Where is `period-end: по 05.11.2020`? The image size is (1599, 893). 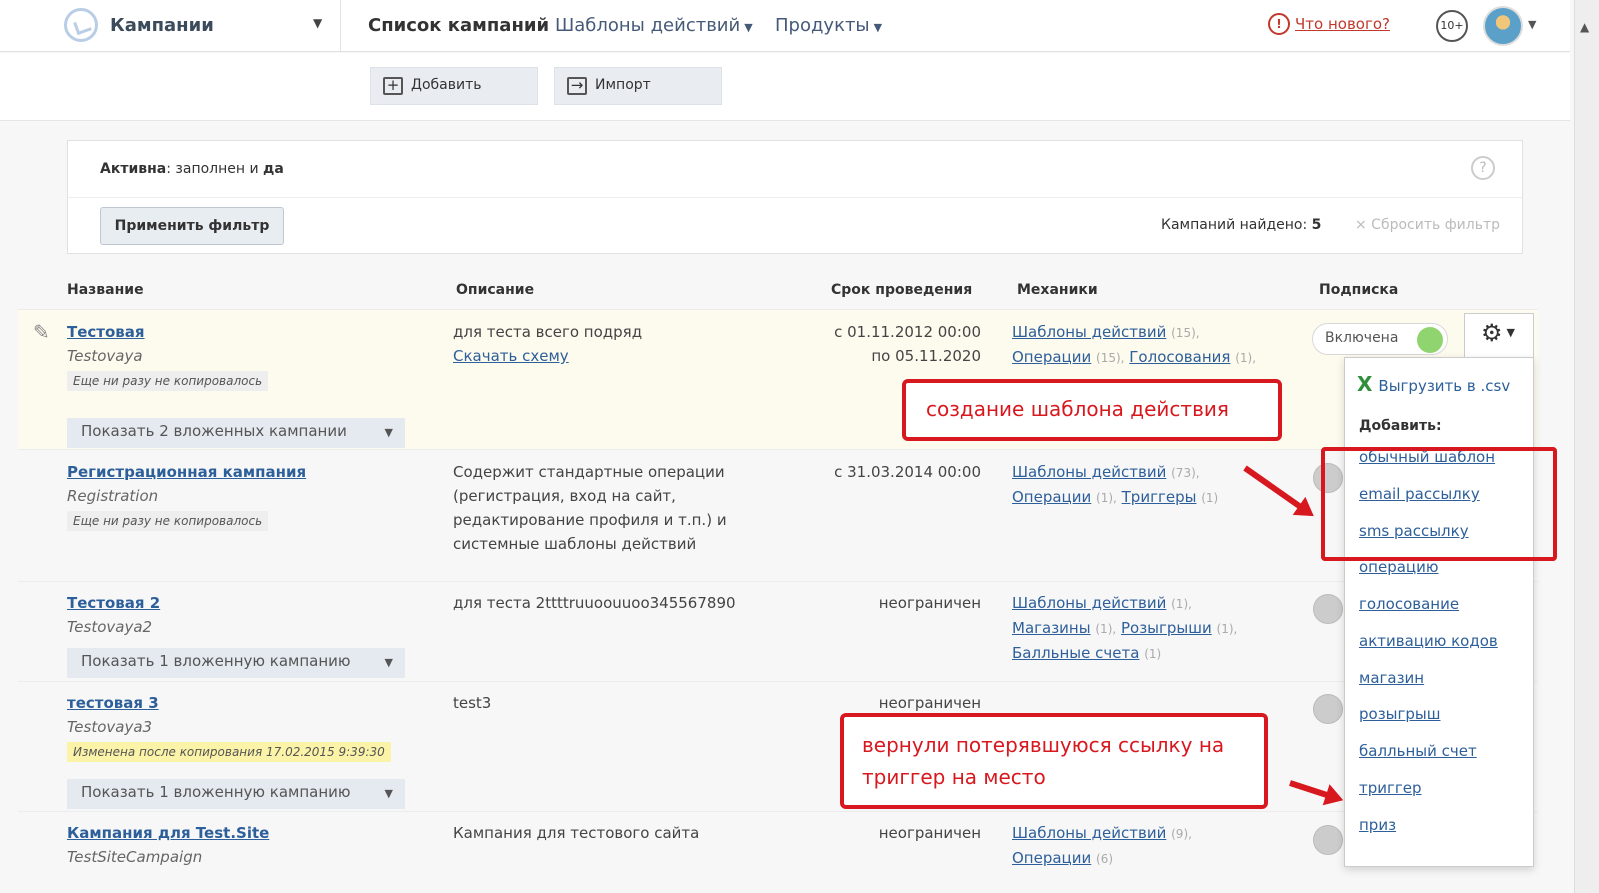 period-end: по 05.11.2020 is located at coordinates (926, 356).